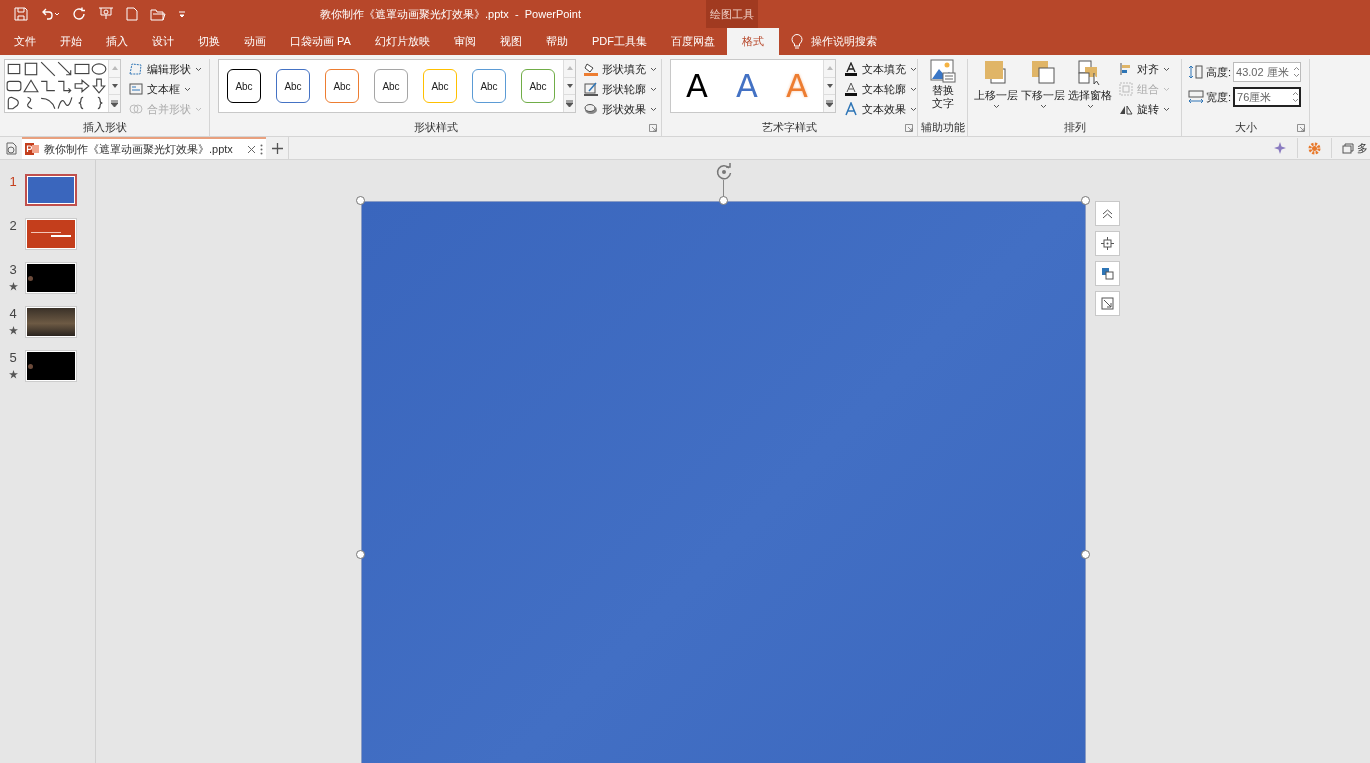  What do you see at coordinates (21, 14) in the screenshot?
I see `save-icon` at bounding box center [21, 14].